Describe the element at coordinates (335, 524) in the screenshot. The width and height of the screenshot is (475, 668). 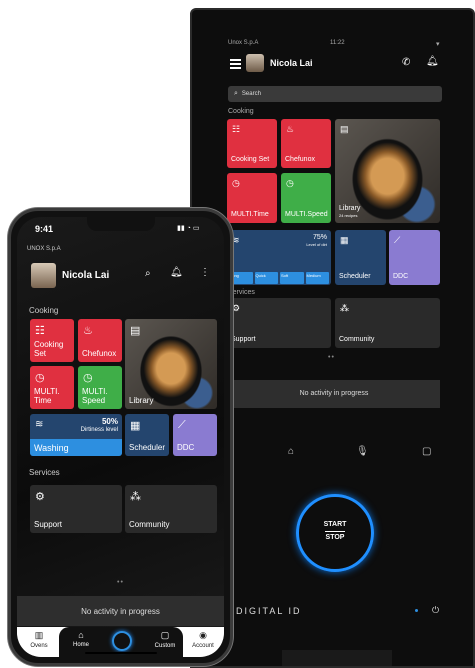
I see `start-label: START` at that location.